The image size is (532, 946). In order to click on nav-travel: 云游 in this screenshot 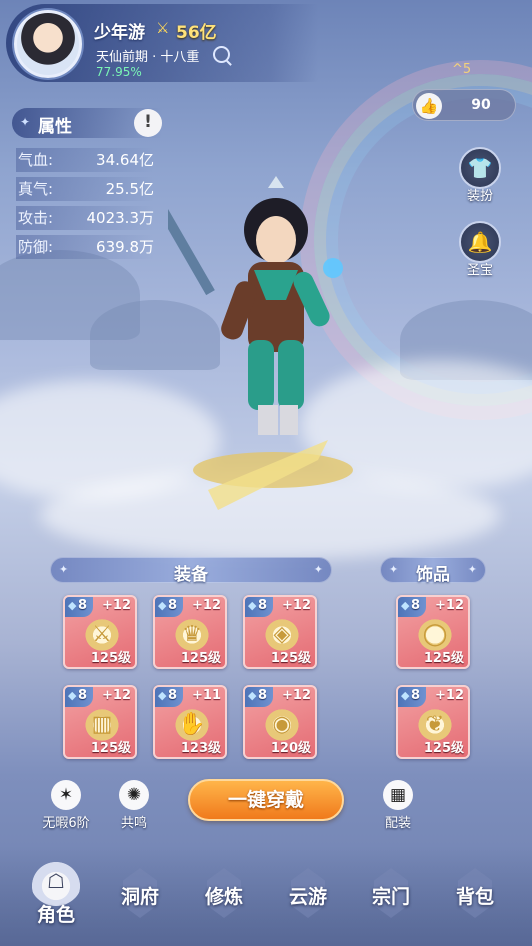, I will do `click(308, 896)`.